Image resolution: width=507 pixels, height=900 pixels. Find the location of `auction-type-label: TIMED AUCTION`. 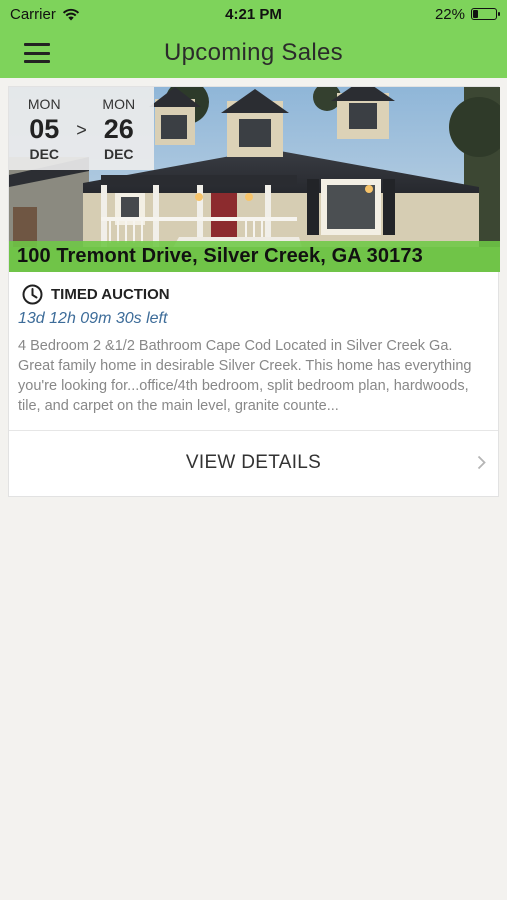

auction-type-label: TIMED AUCTION is located at coordinates (110, 294).